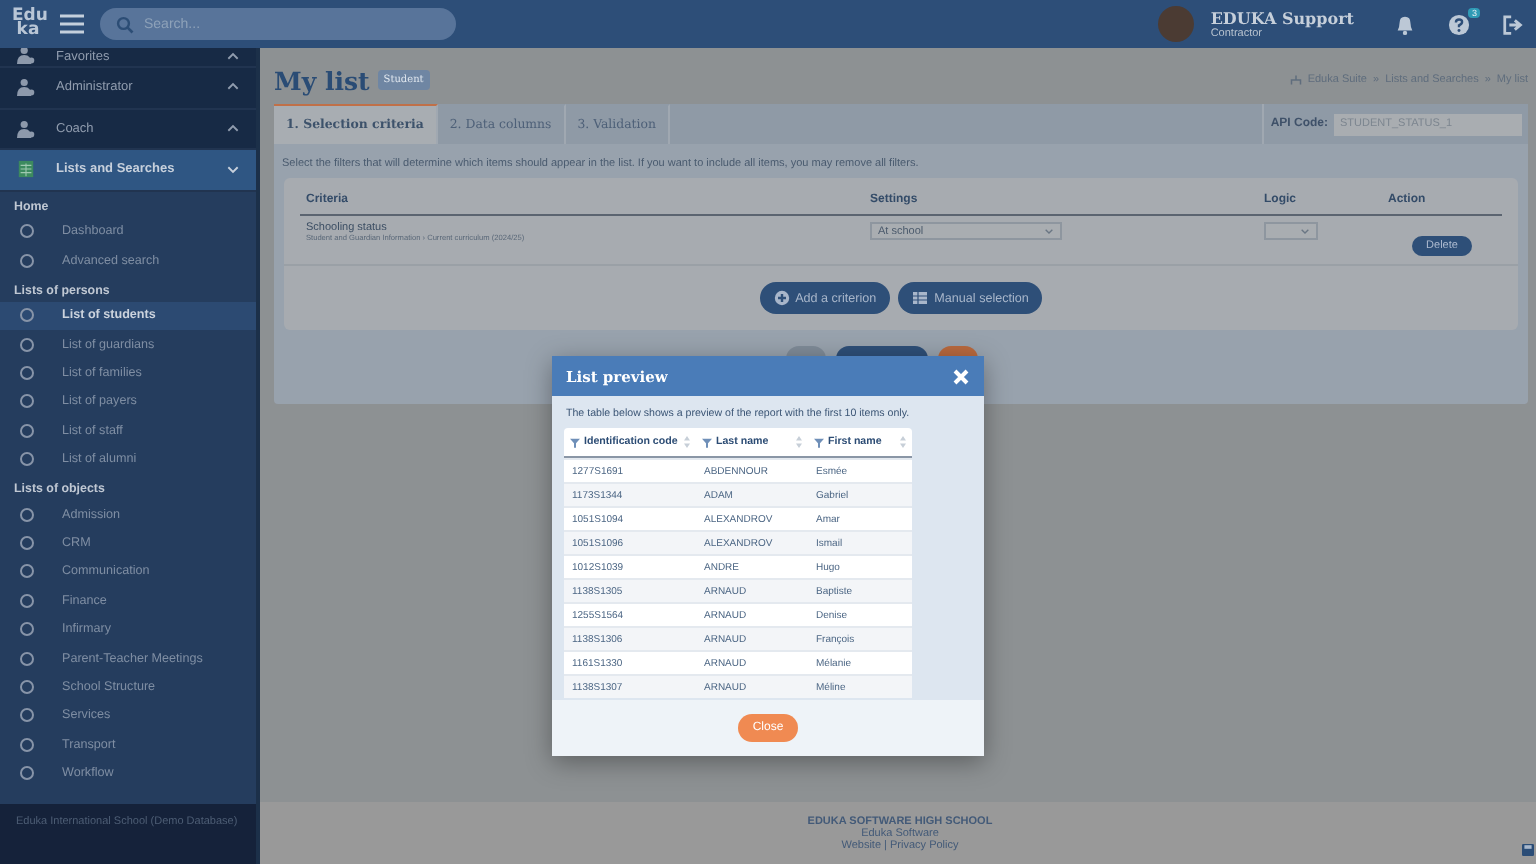  I want to click on plus-circle-icon, so click(781, 298).